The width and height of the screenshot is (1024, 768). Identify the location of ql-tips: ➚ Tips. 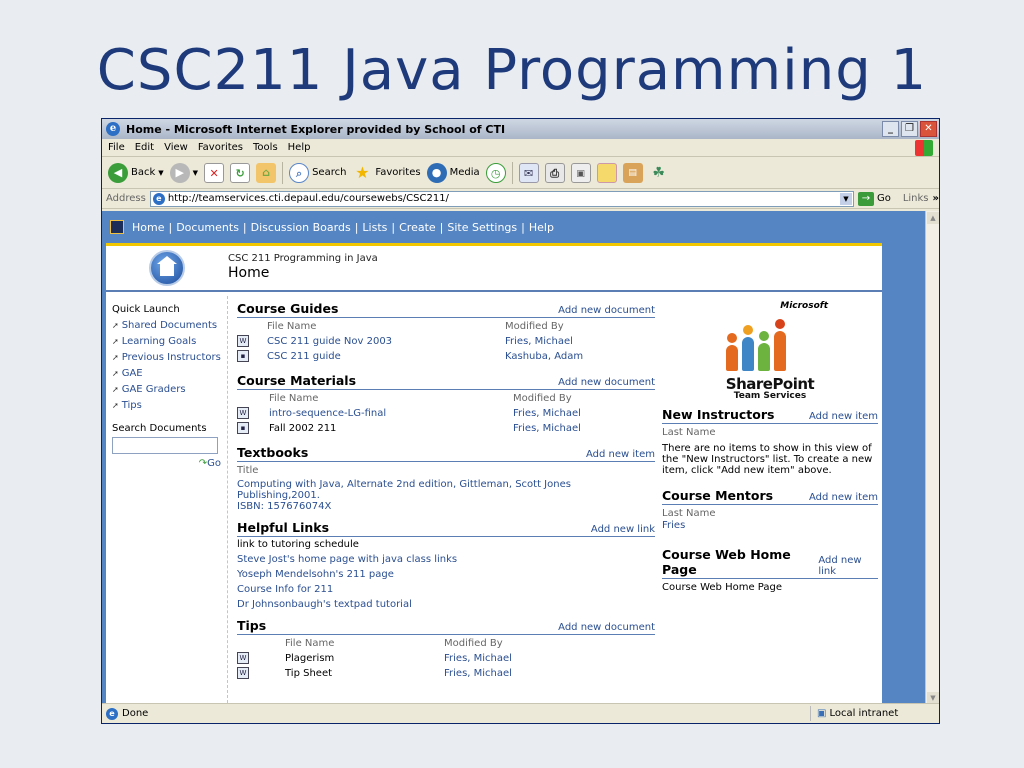
(169, 405).